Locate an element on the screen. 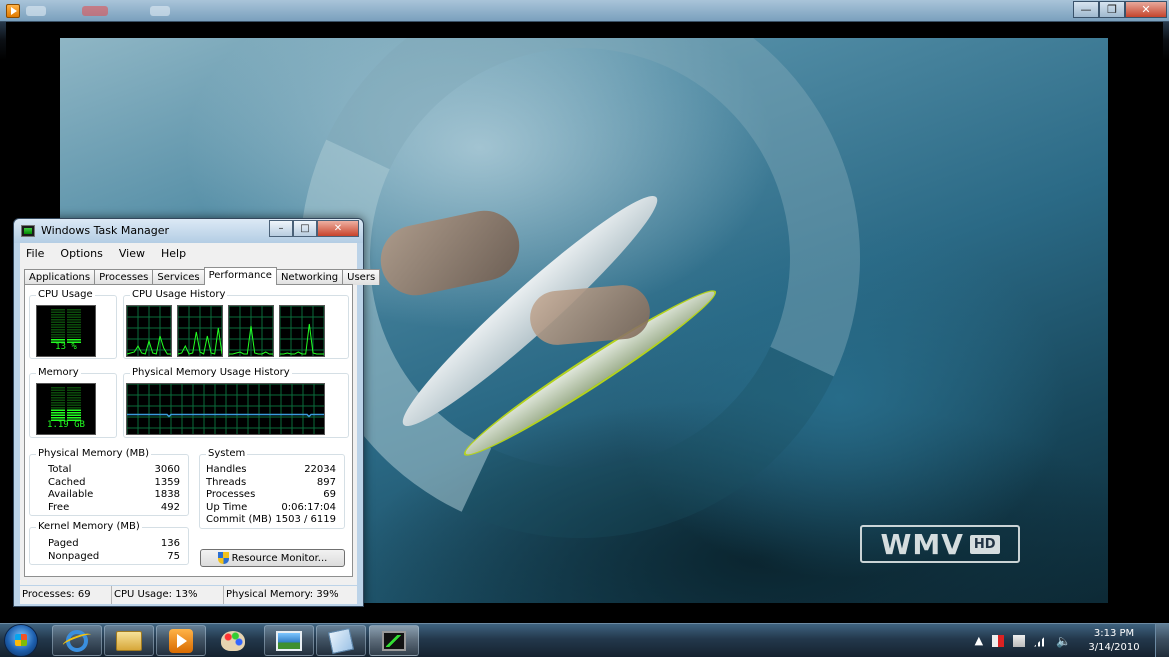  volume-icon: 🔈 is located at coordinates (1063, 641).